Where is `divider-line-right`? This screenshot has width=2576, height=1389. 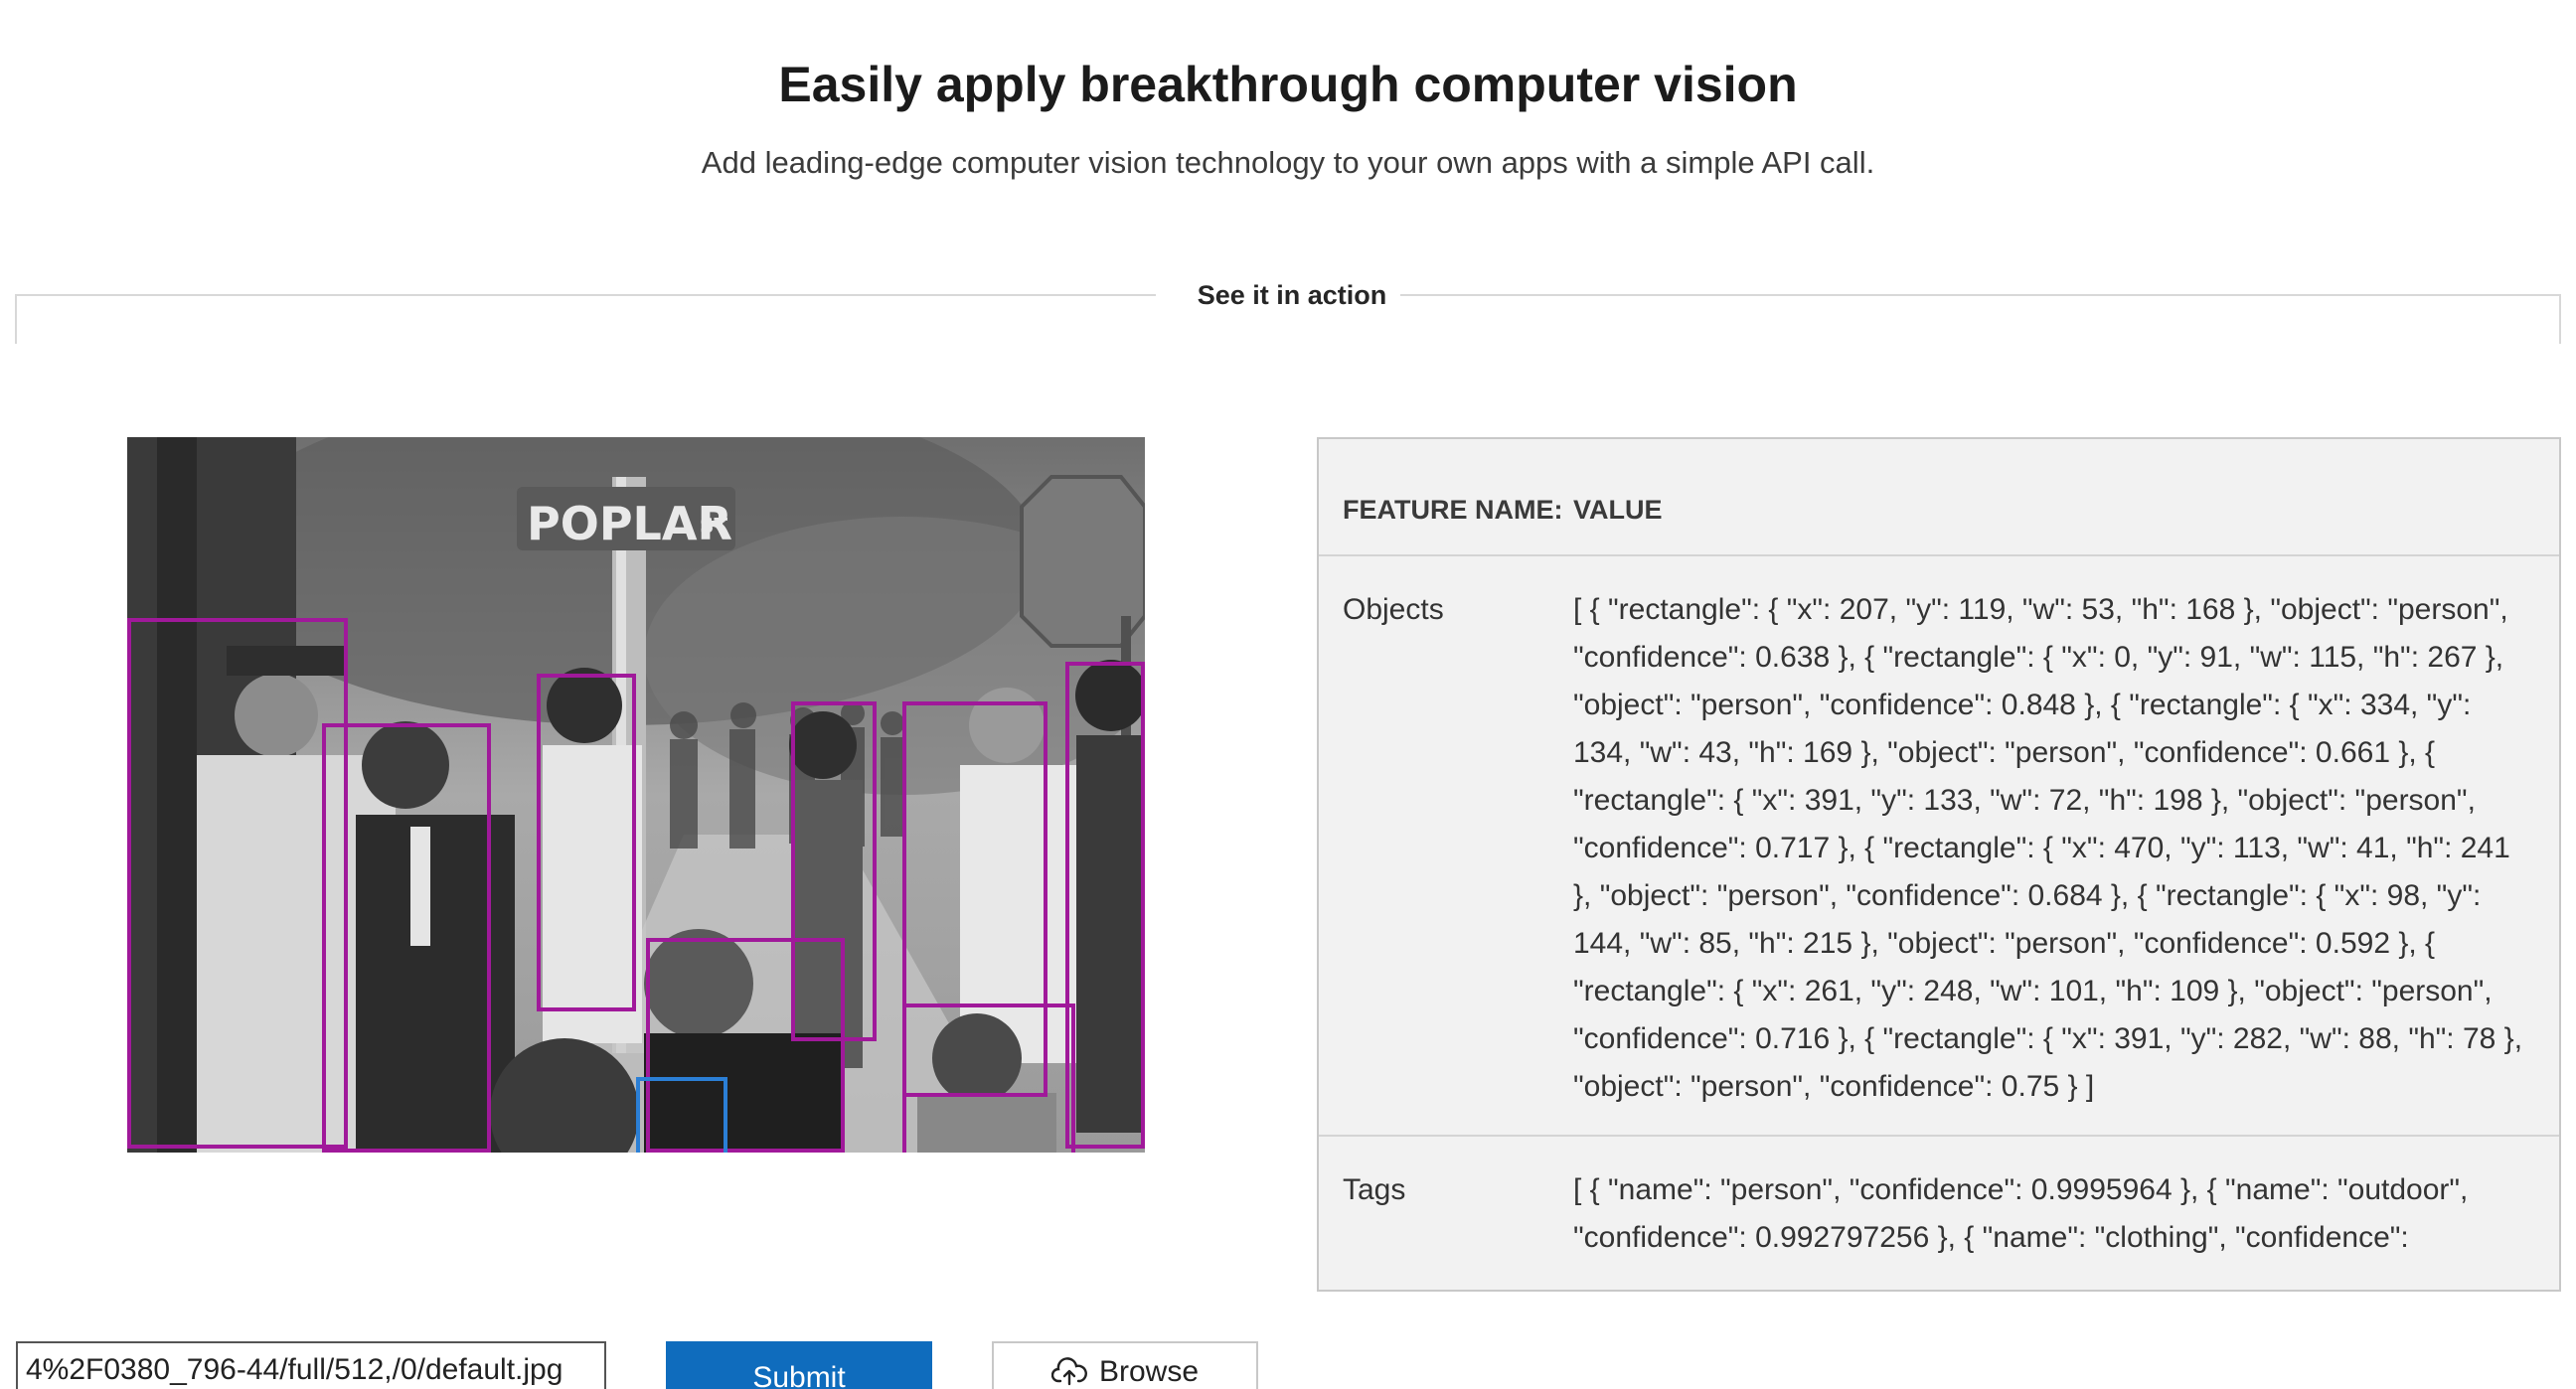
divider-line-right is located at coordinates (1980, 319).